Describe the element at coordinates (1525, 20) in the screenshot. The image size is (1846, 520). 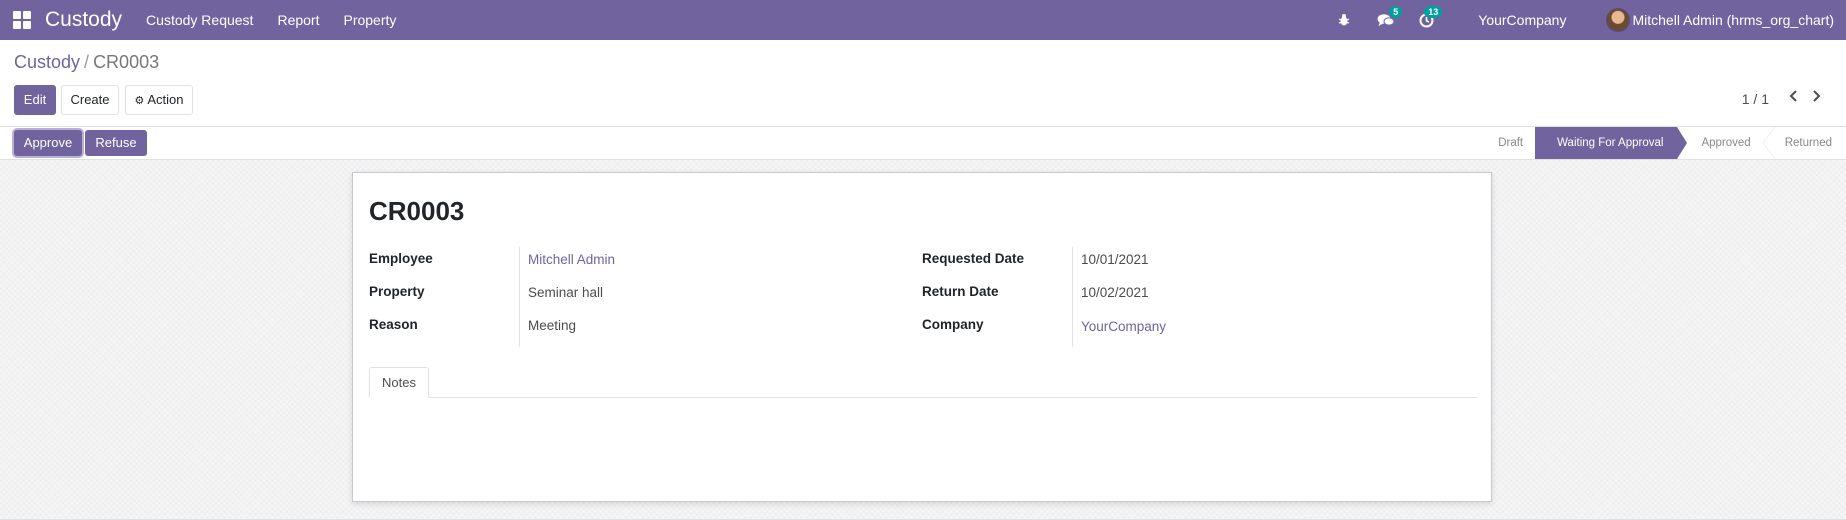
I see `company-switcher: YourCompany` at that location.